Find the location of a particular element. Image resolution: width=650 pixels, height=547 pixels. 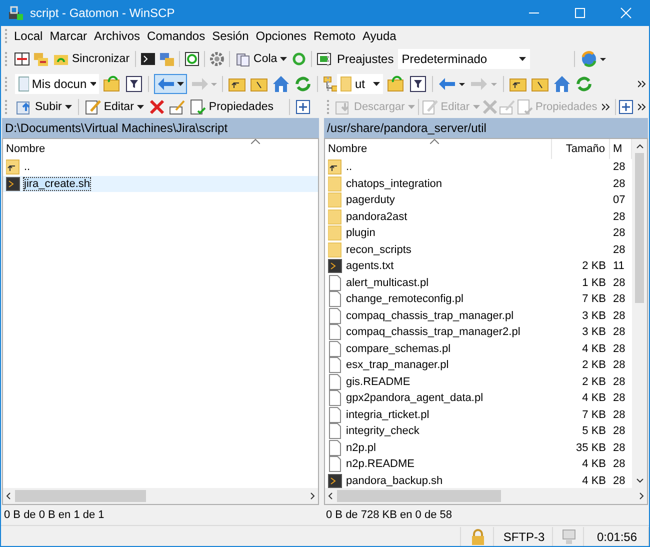

file-row: n2p.README 4 KB 28 is located at coordinates (478, 464).